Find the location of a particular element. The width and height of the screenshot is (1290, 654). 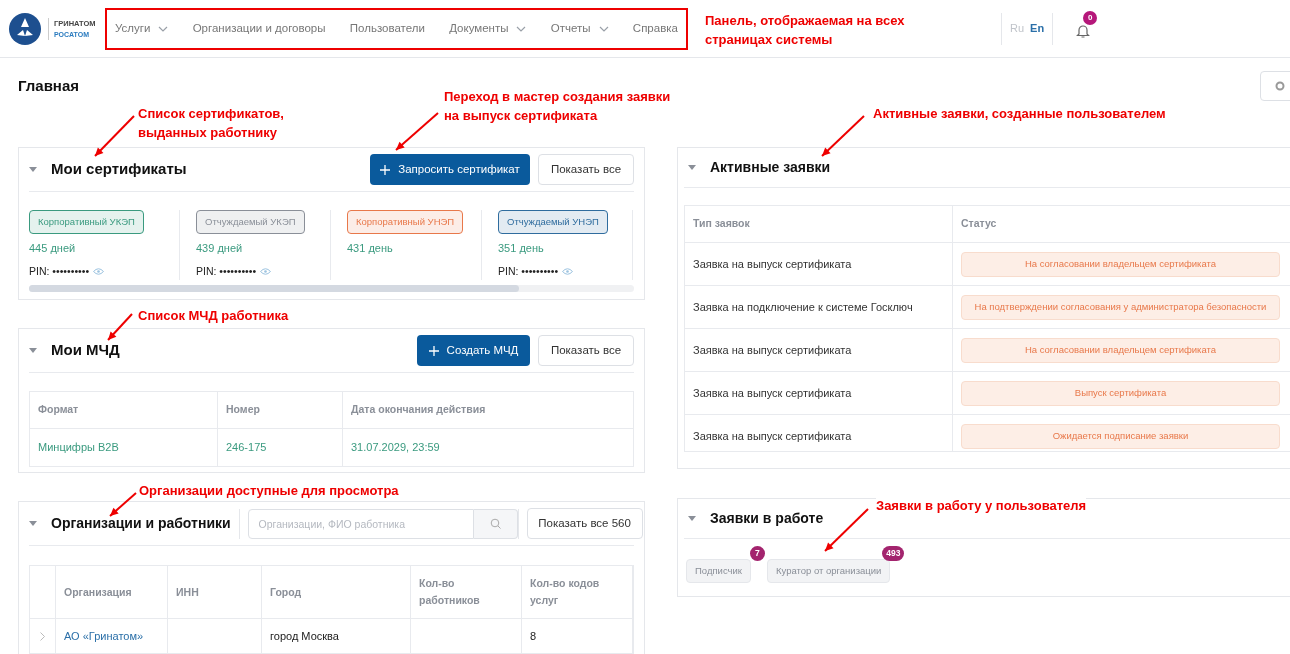

certificate-type-tag: Отчуждаемый УНЭП is located at coordinates (553, 222).